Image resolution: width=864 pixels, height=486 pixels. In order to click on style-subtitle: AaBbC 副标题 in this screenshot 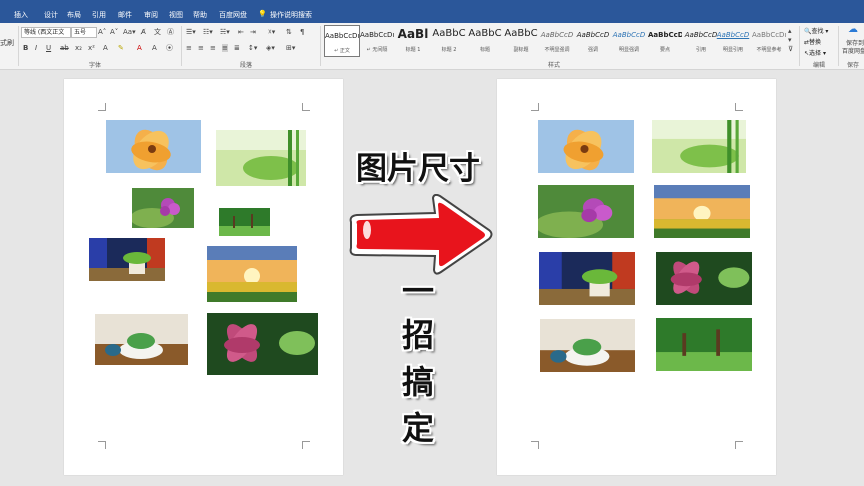, I will do `click(521, 40)`.